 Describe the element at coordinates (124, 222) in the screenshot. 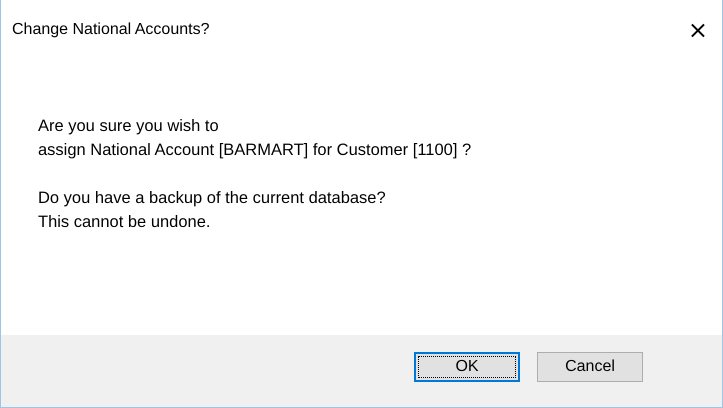

I see `warning-text: This cannot be undone.` at that location.